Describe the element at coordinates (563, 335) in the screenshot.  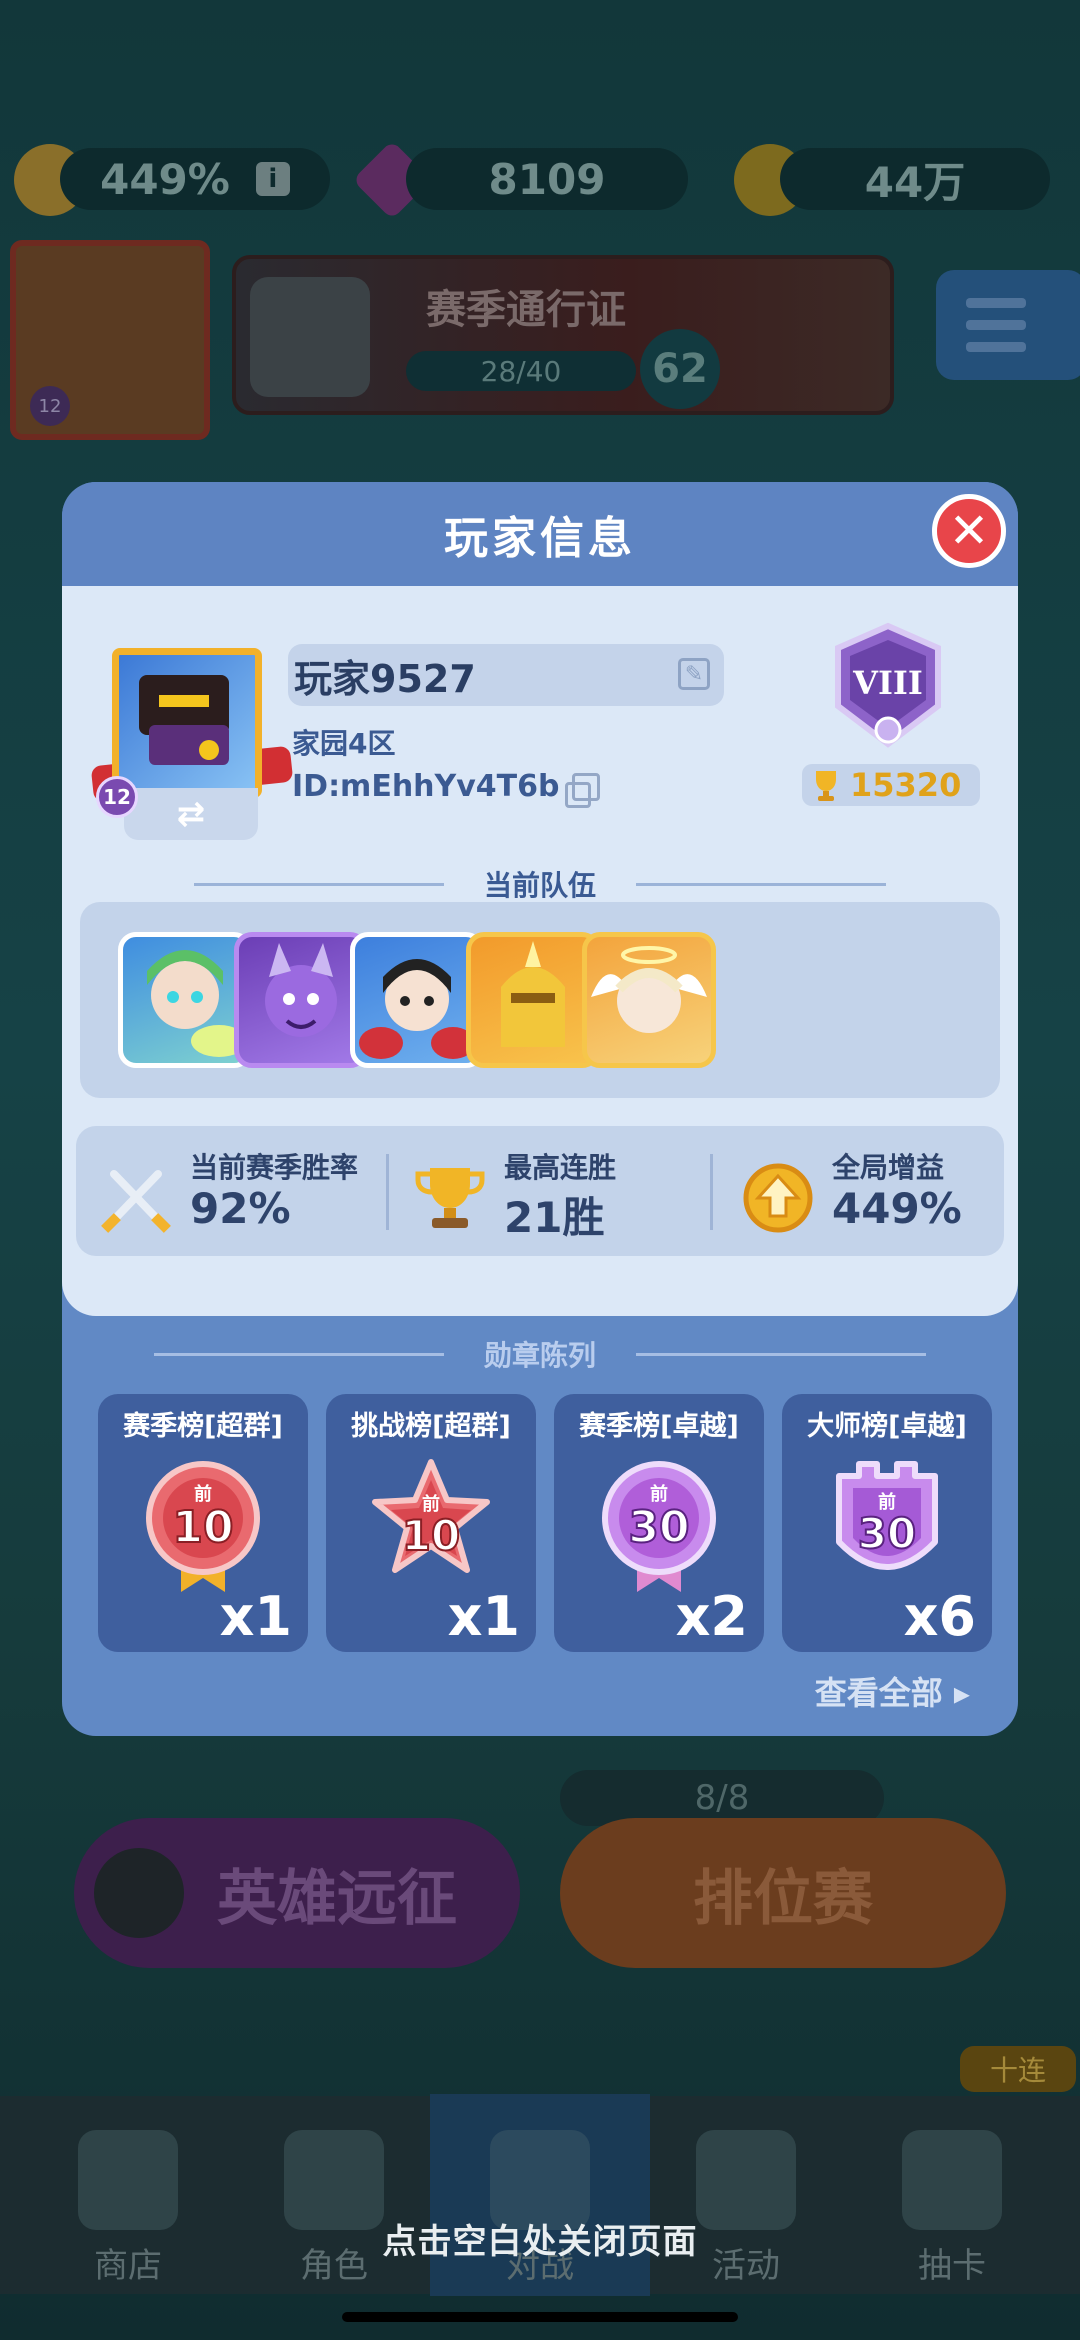
I see `season-pass-banner: 赛季通行证 28/40 62` at that location.